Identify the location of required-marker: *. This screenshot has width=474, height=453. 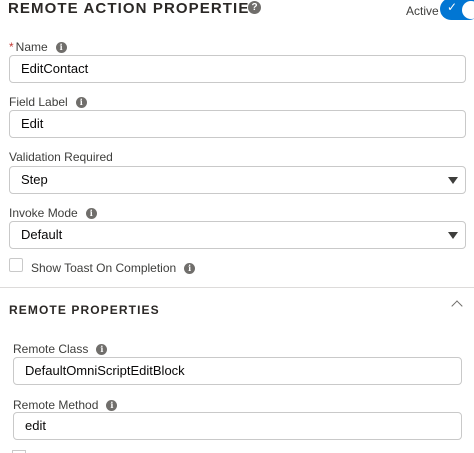
(11, 47).